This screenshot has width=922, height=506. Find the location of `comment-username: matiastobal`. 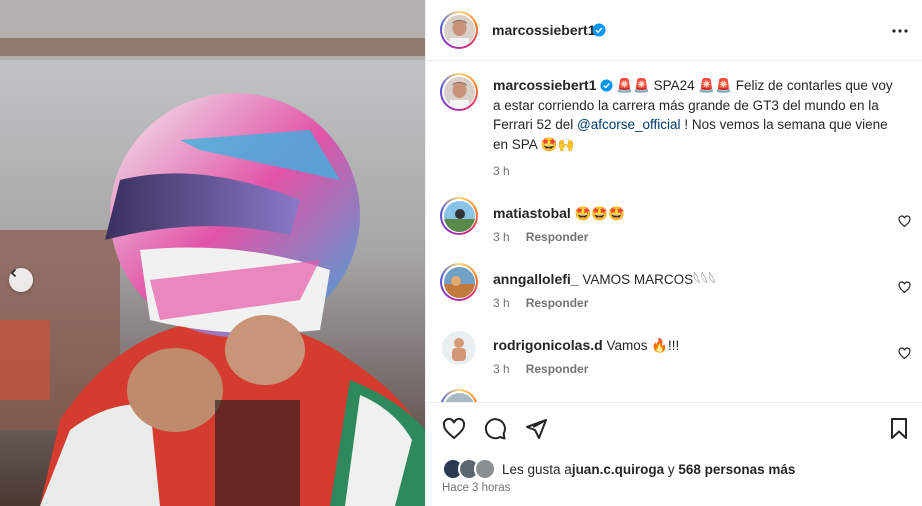

comment-username: matiastobal is located at coordinates (532, 213).